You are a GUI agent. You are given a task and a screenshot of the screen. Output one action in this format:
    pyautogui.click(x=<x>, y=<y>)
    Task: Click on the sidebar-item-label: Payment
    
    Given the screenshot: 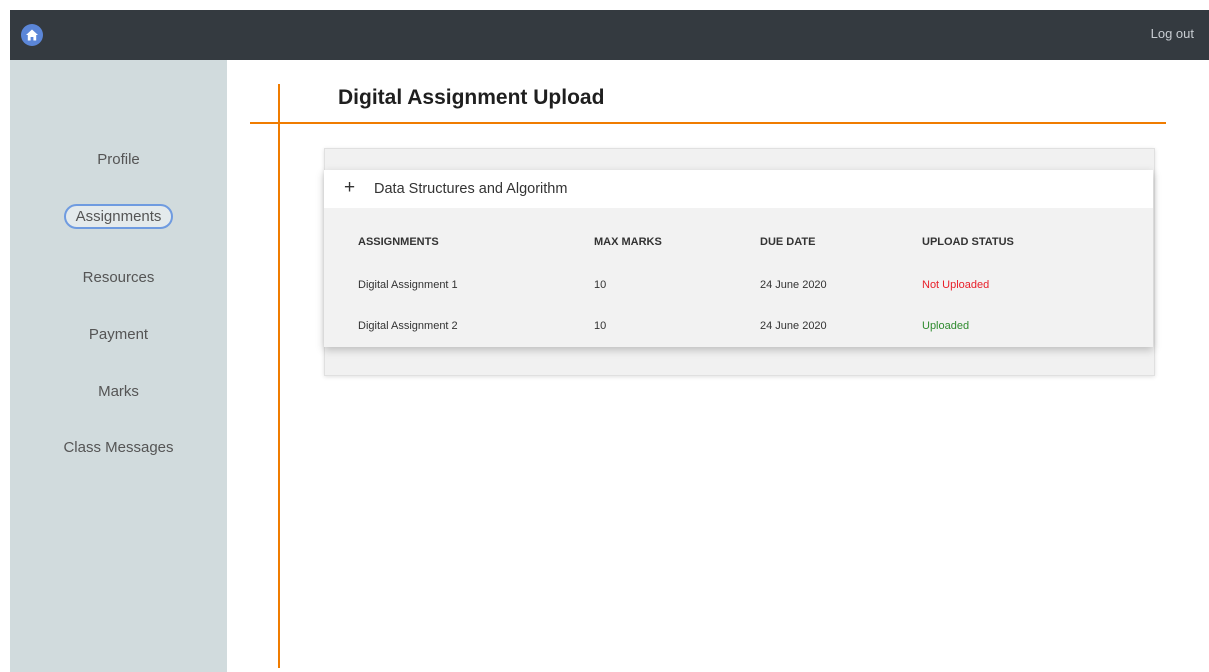 What is the action you would take?
    pyautogui.click(x=118, y=334)
    